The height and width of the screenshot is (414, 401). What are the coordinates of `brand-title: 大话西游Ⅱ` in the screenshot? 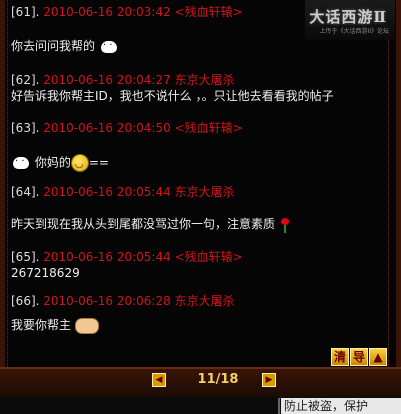 It's located at (348, 17).